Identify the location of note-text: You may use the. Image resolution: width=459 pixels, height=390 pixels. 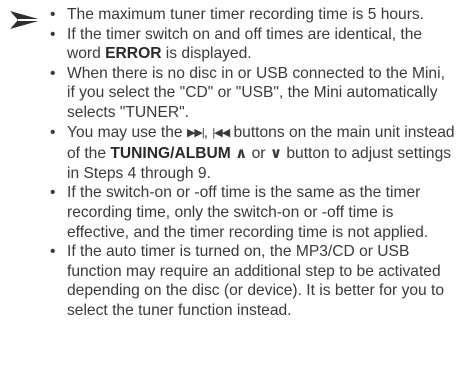
(127, 132).